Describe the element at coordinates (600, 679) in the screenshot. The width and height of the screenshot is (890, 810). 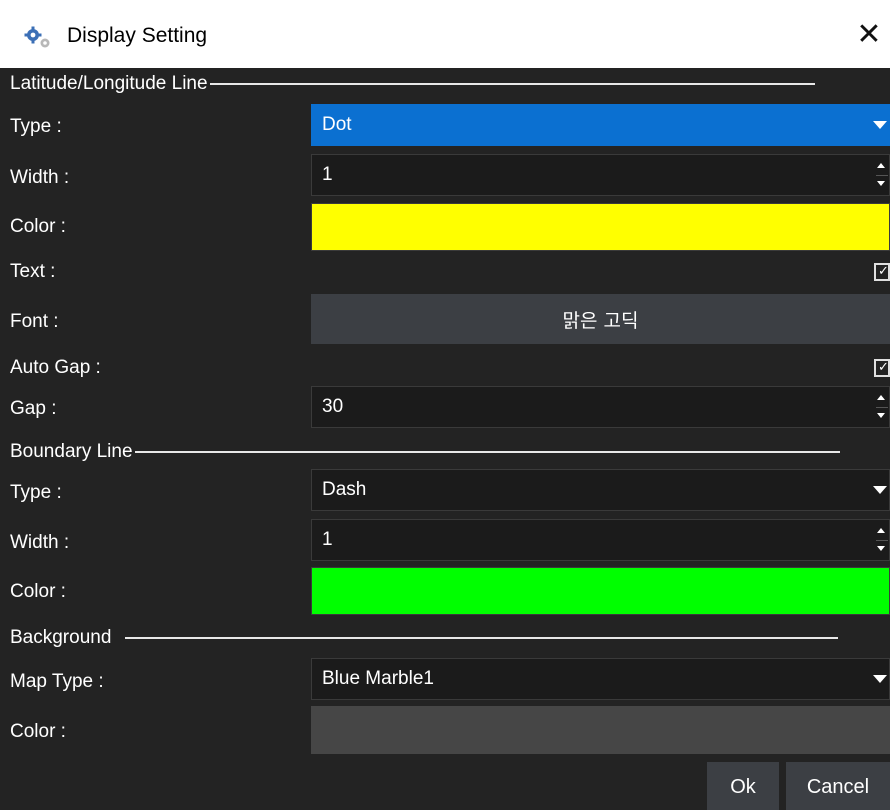
I see `maptype-select: Blue Marble1` at that location.